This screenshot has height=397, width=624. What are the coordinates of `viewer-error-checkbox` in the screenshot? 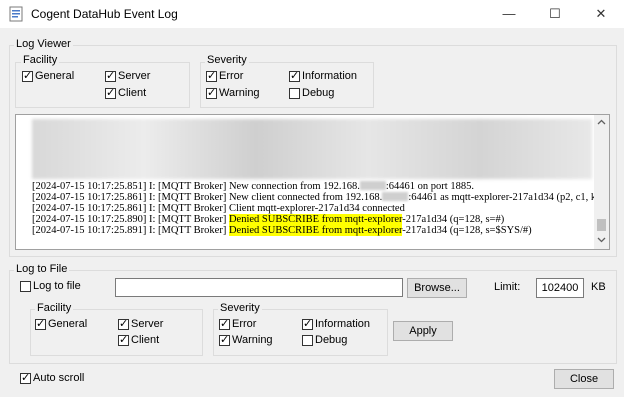 It's located at (211, 76).